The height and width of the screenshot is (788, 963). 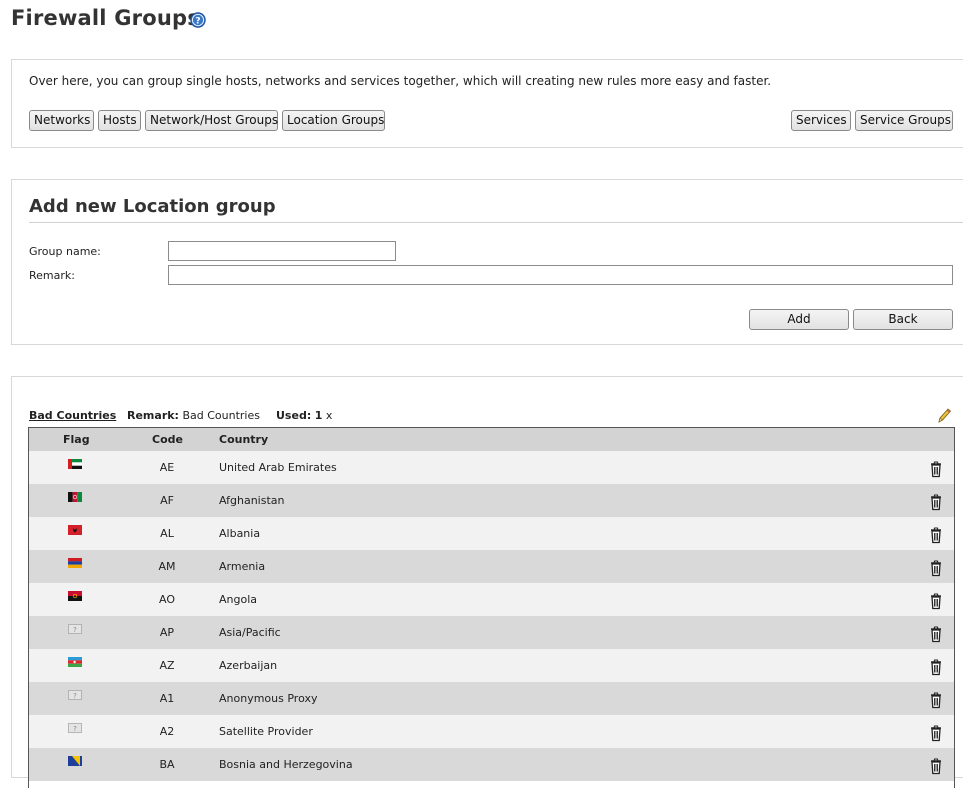 I want to click on divider, so click(x=496, y=222).